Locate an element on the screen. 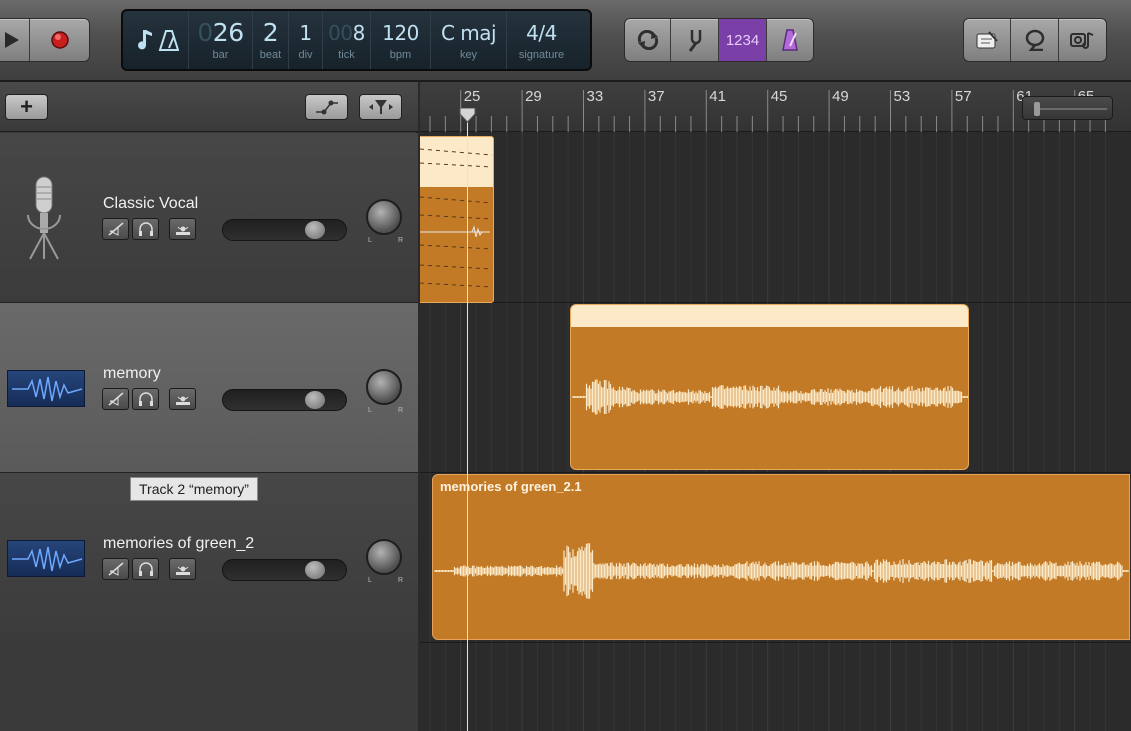 This screenshot has width=1131, height=731. playhead-handle is located at coordinates (467, 115).